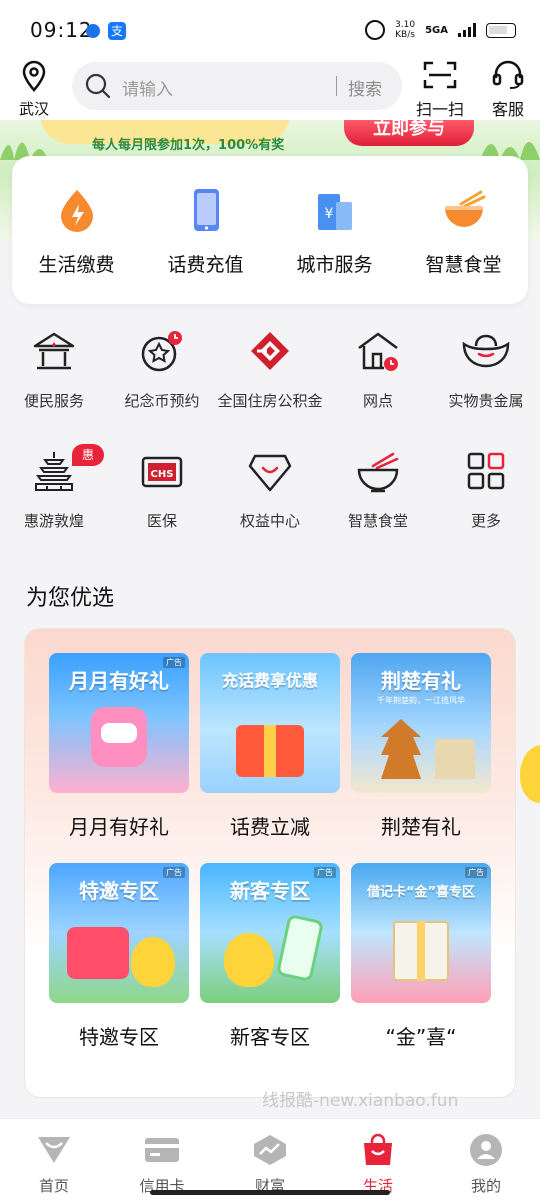 This screenshot has height=1200, width=540. Describe the element at coordinates (93, 31) in the screenshot. I see `app-notification-icon` at that location.